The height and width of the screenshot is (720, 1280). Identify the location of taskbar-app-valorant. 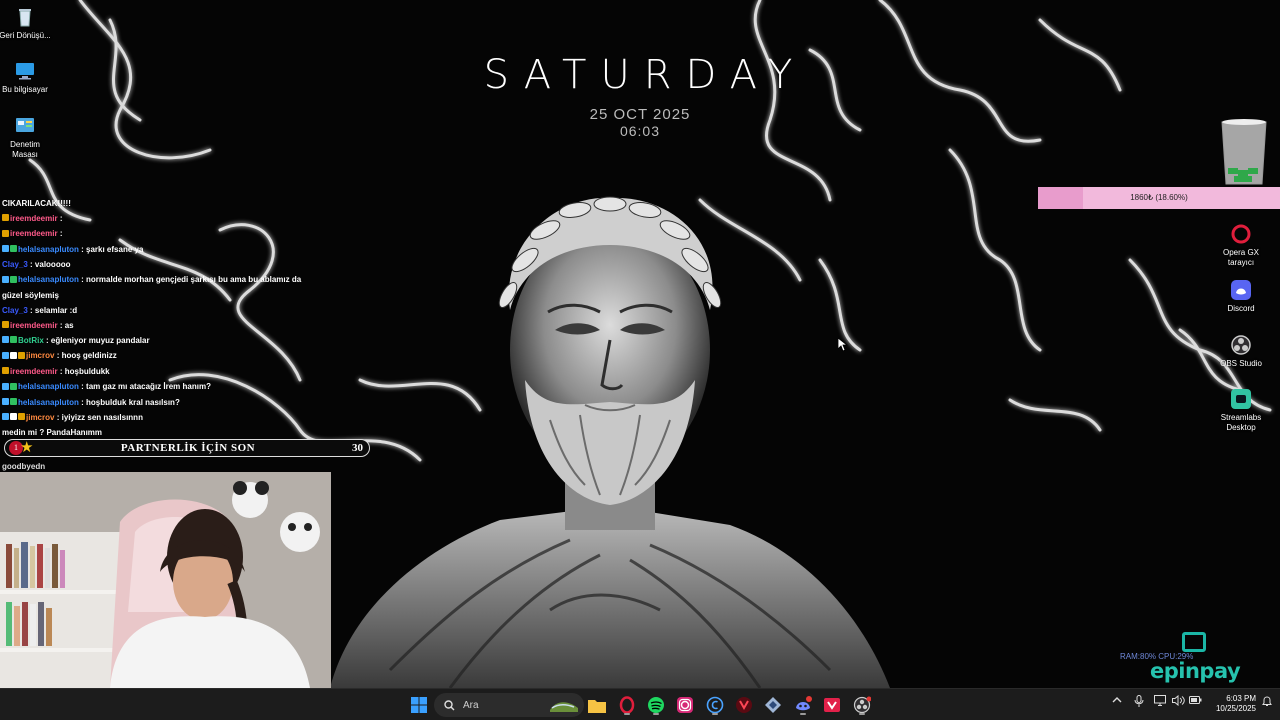
(744, 705).